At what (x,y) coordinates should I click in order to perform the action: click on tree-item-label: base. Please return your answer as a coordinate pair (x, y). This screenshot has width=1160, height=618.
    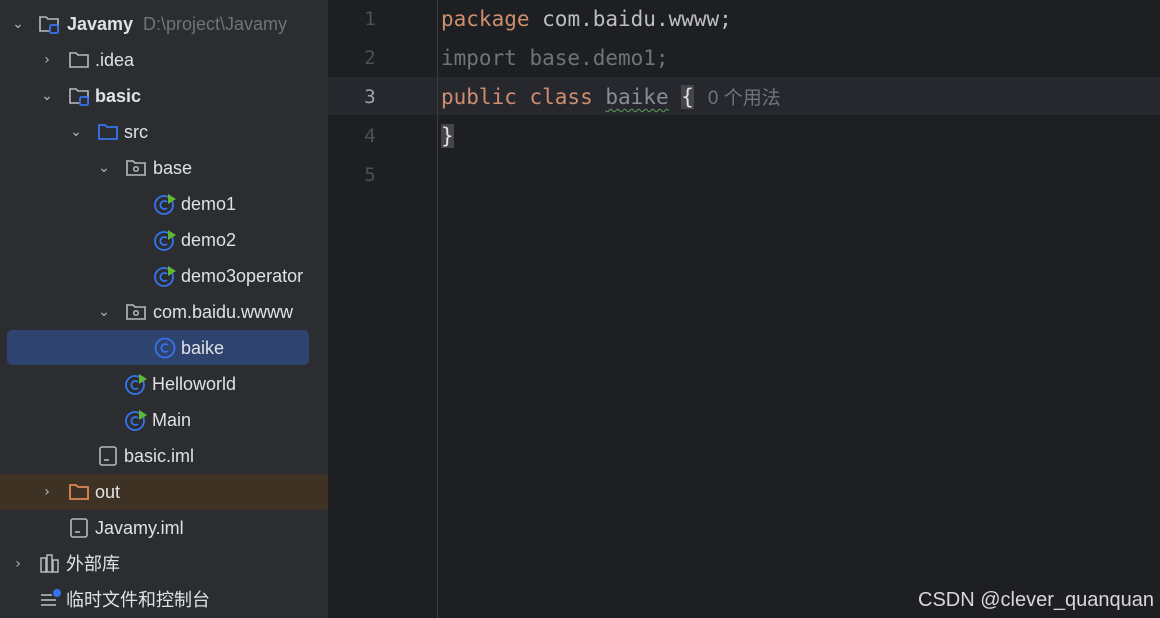
    Looking at the image, I should click on (173, 168).